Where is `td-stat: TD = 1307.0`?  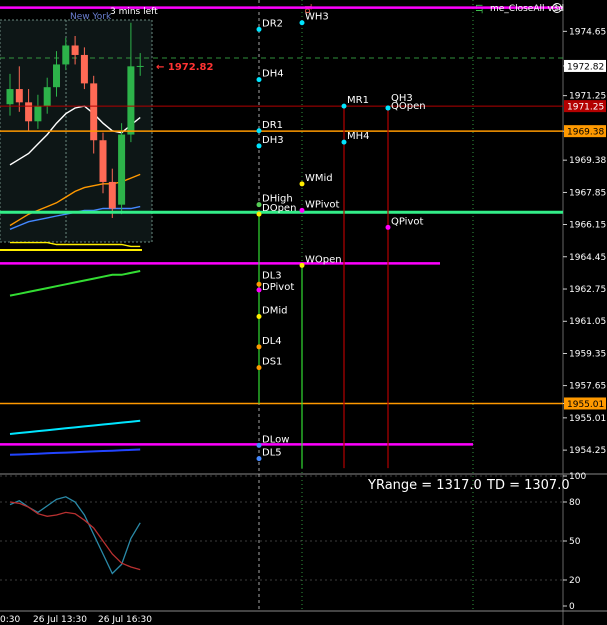 td-stat: TD = 1307.0 is located at coordinates (528, 485).